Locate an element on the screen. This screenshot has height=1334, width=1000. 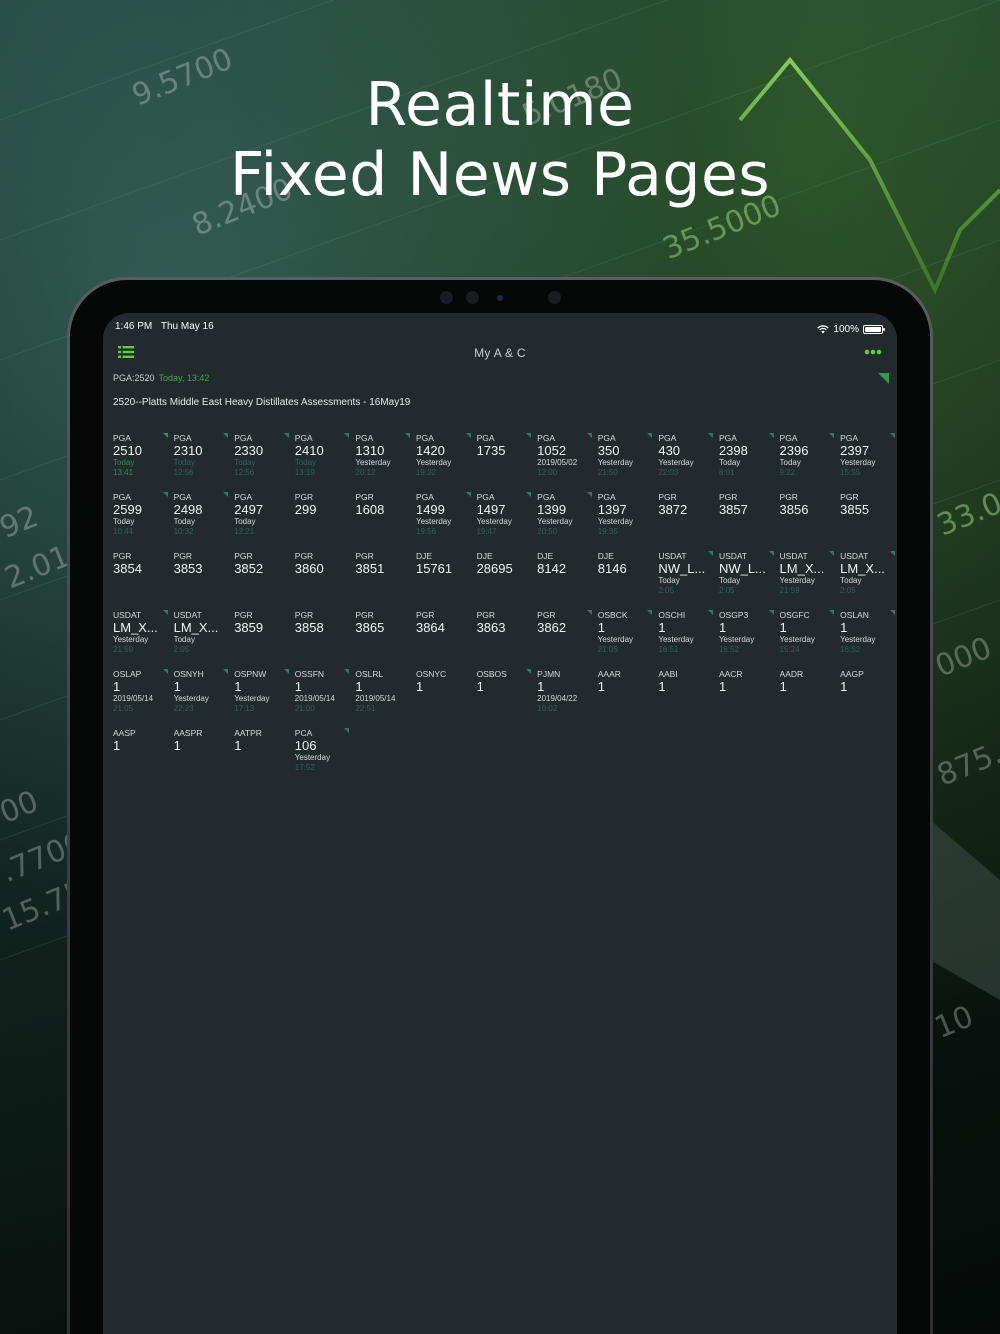
page-tile: DJE 15761 is located at coordinates (446, 580).